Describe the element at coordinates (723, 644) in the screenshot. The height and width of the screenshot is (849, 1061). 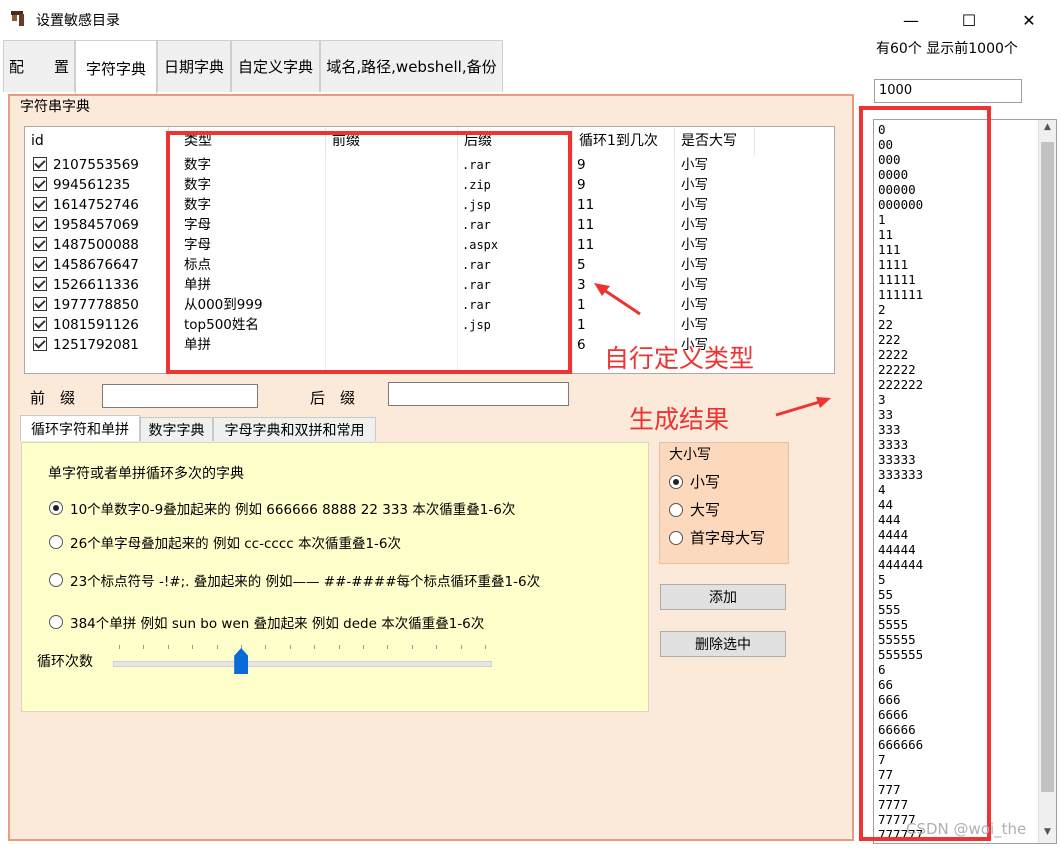
I see `delete-selected-button: 删除选中` at that location.